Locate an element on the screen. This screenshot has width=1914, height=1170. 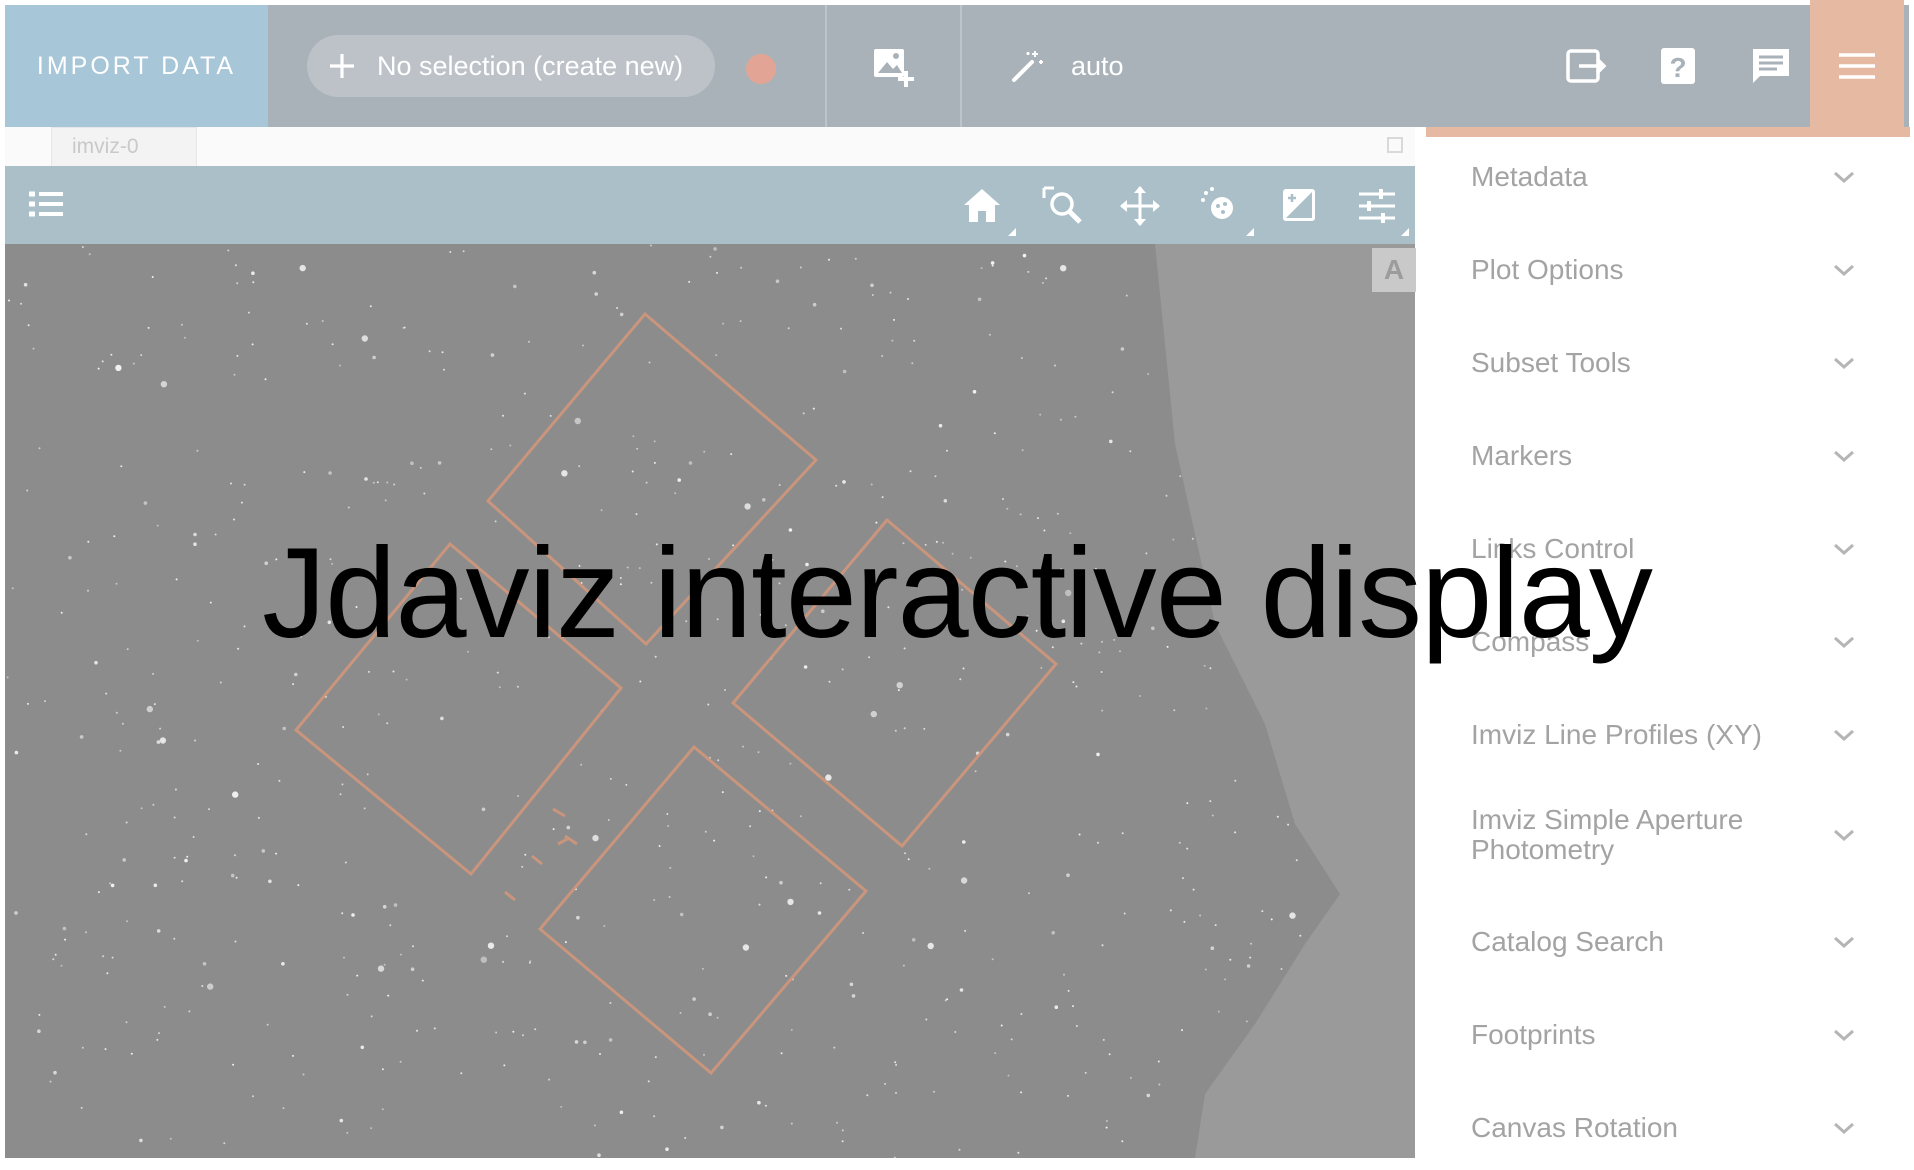
maximize-icon is located at coordinates (1395, 145).